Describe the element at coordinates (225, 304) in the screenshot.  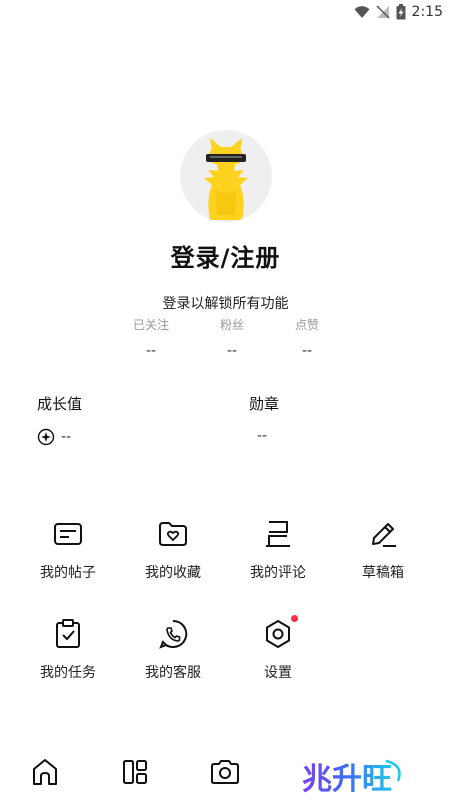
I see `login-subtitle: 登录以解锁所有功能` at that location.